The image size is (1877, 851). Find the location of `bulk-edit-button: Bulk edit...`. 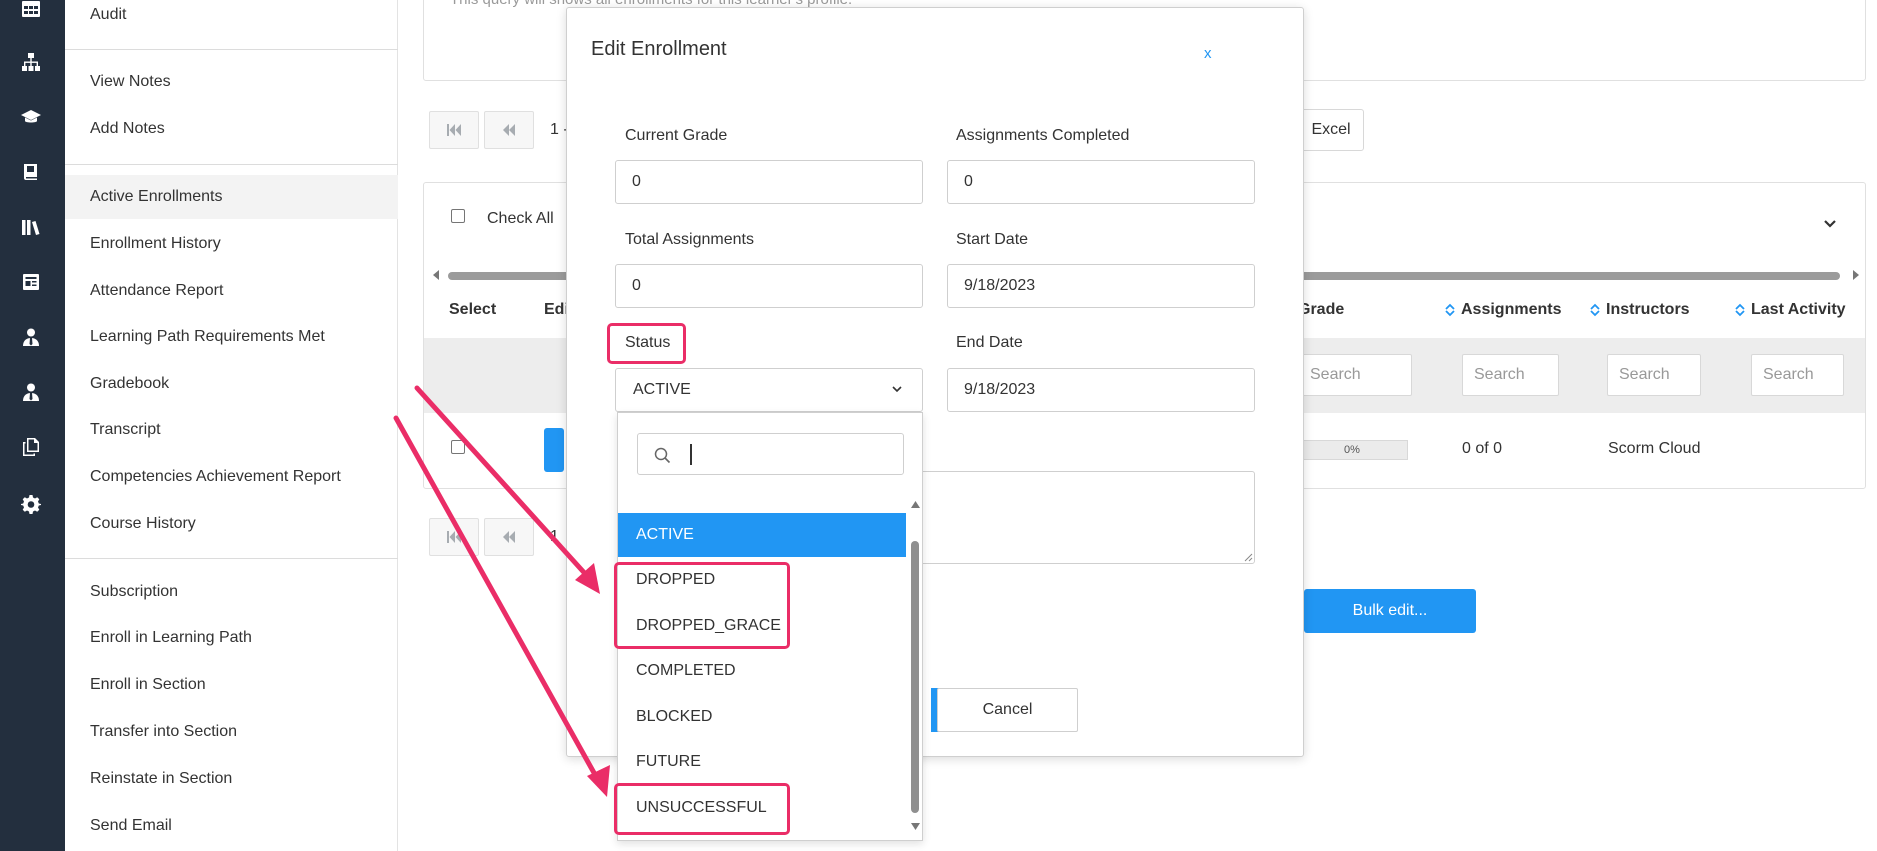

bulk-edit-button: Bulk edit... is located at coordinates (1390, 611).